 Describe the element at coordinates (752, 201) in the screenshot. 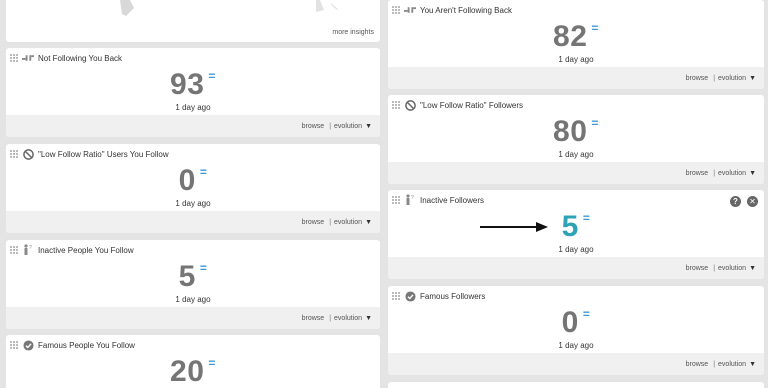

I see `close-icon: ✕` at that location.